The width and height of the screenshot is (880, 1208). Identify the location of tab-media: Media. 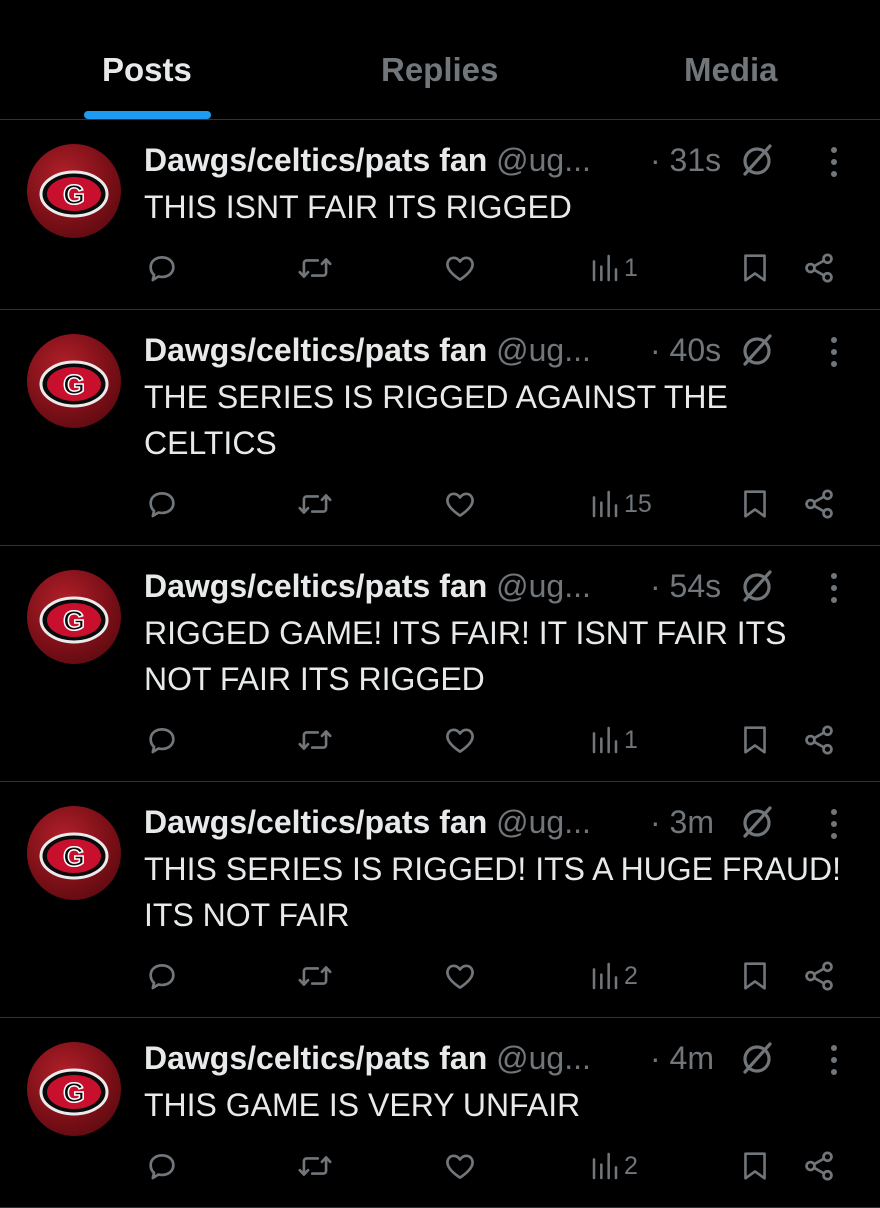
(731, 70).